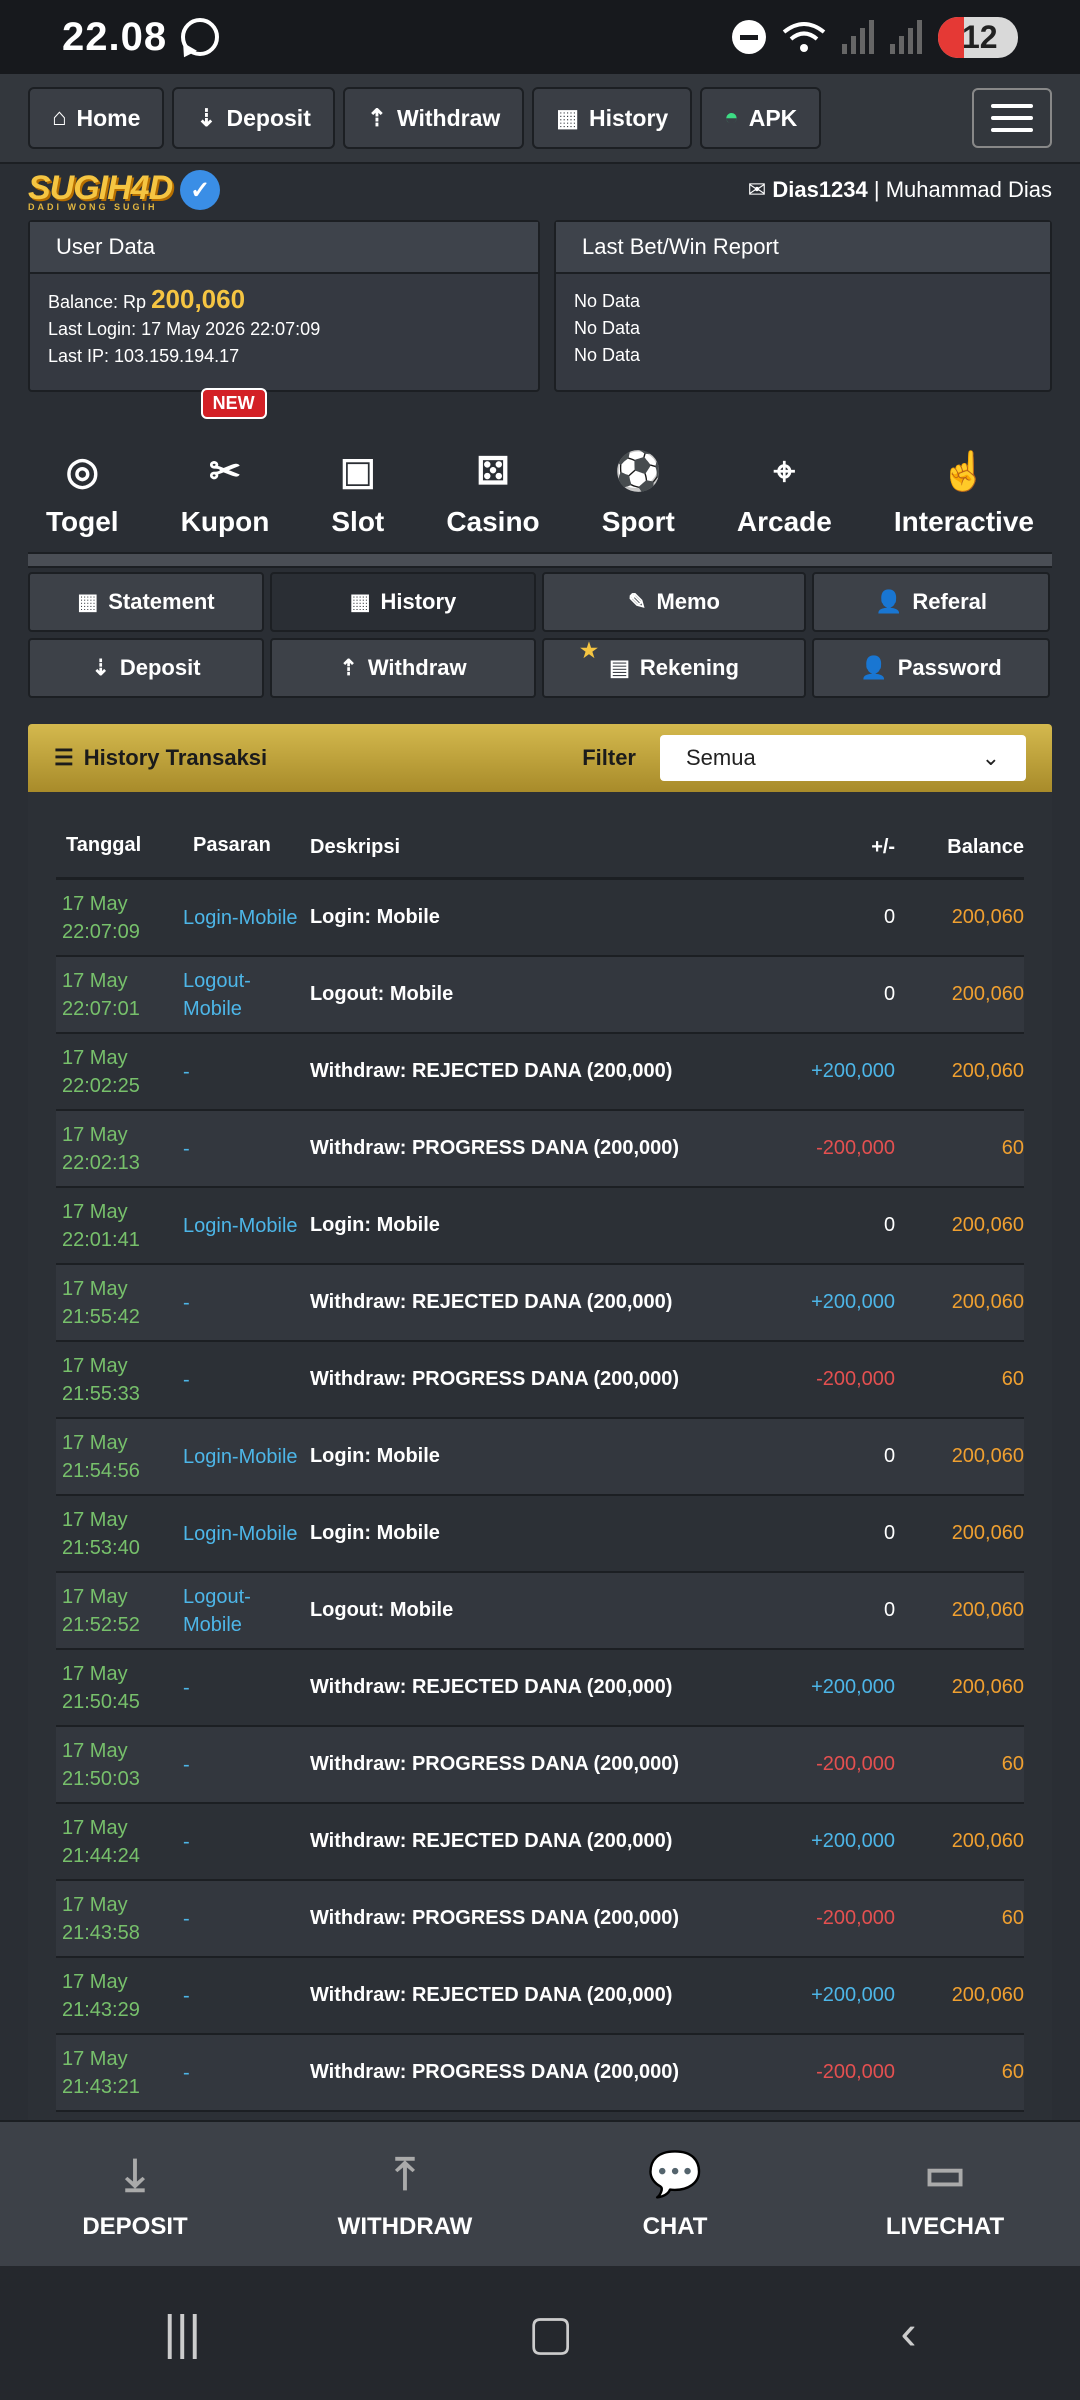 This screenshot has height=2400, width=1080. What do you see at coordinates (146, 602) in the screenshot?
I see `tab-statement: ▦ Statement` at bounding box center [146, 602].